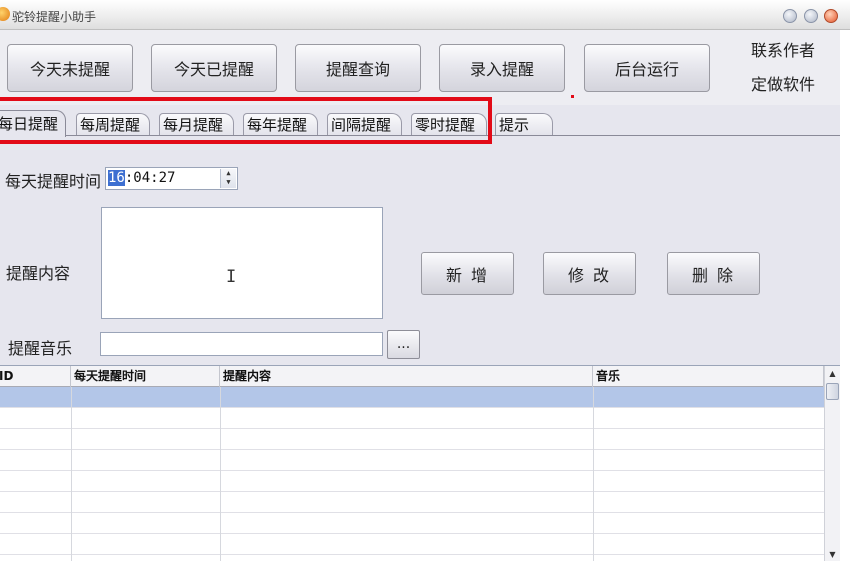 This screenshot has width=850, height=561. I want to click on time-hour-selection: 16, so click(116, 178).